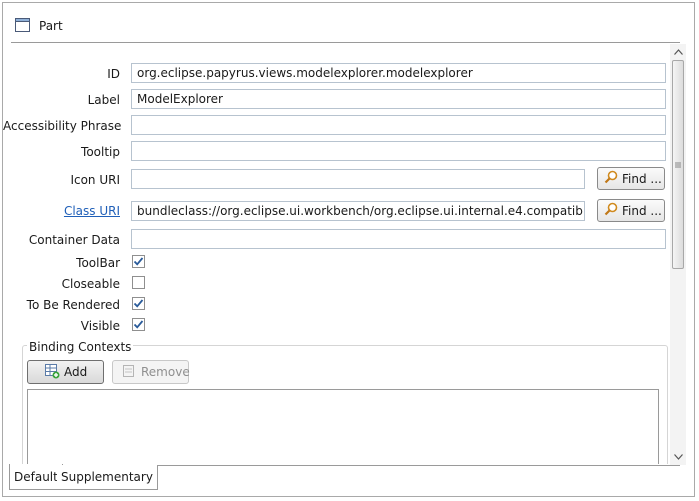 The image size is (699, 501). Describe the element at coordinates (138, 282) in the screenshot. I see `closeable-checkbox` at that location.